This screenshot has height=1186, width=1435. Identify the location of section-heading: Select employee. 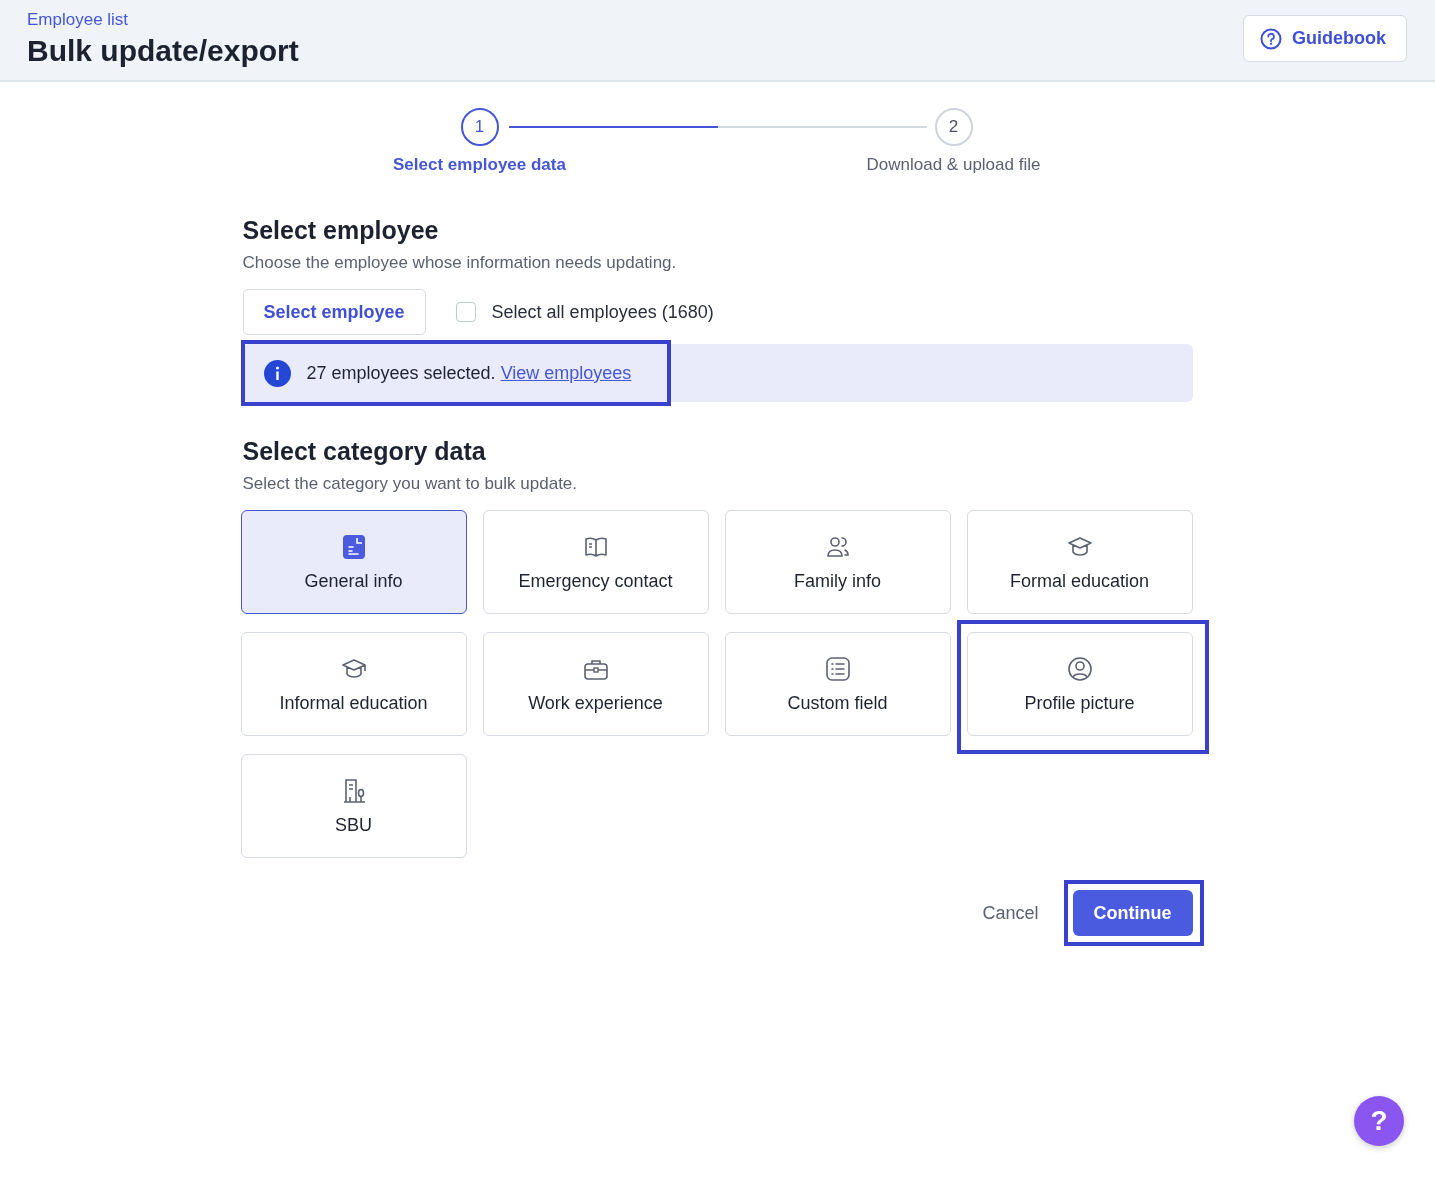
(341, 230).